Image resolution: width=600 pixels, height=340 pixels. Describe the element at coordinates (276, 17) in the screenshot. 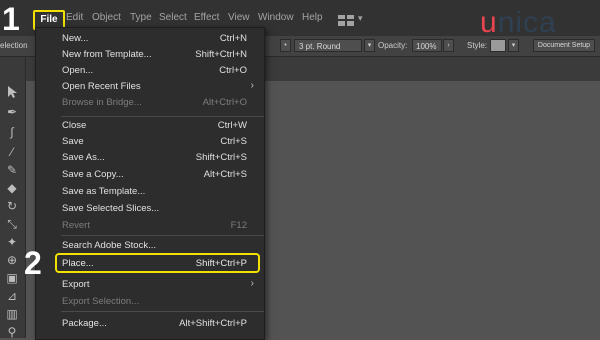

I see `menu-window: Window` at that location.